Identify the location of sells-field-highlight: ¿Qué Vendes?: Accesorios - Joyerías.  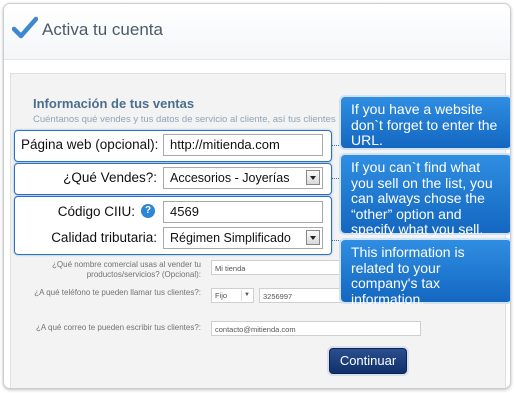
(173, 179).